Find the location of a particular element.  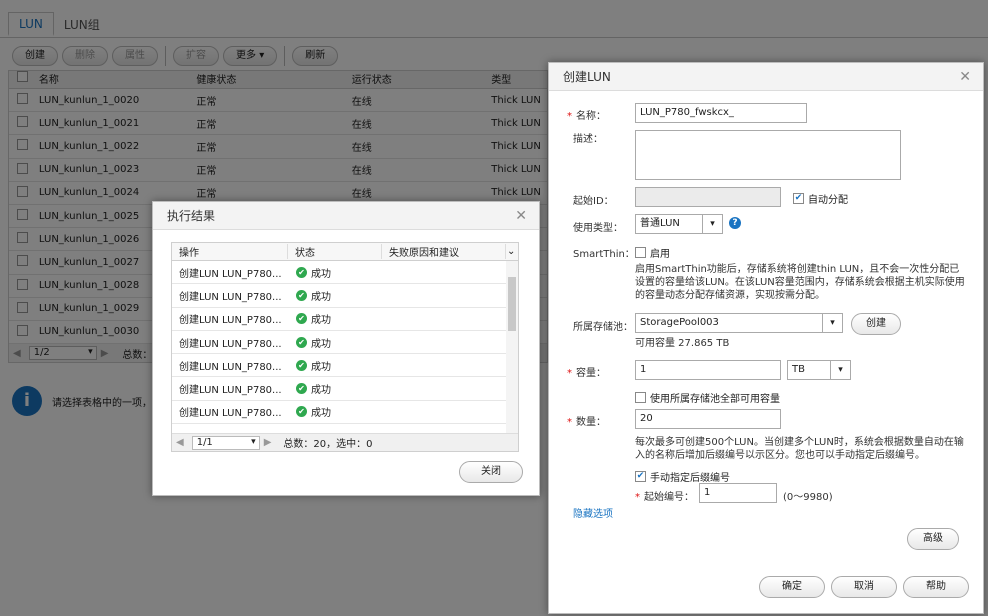

result-header: 操作 状态 失败原因和建议 ⌄ is located at coordinates (345, 252).